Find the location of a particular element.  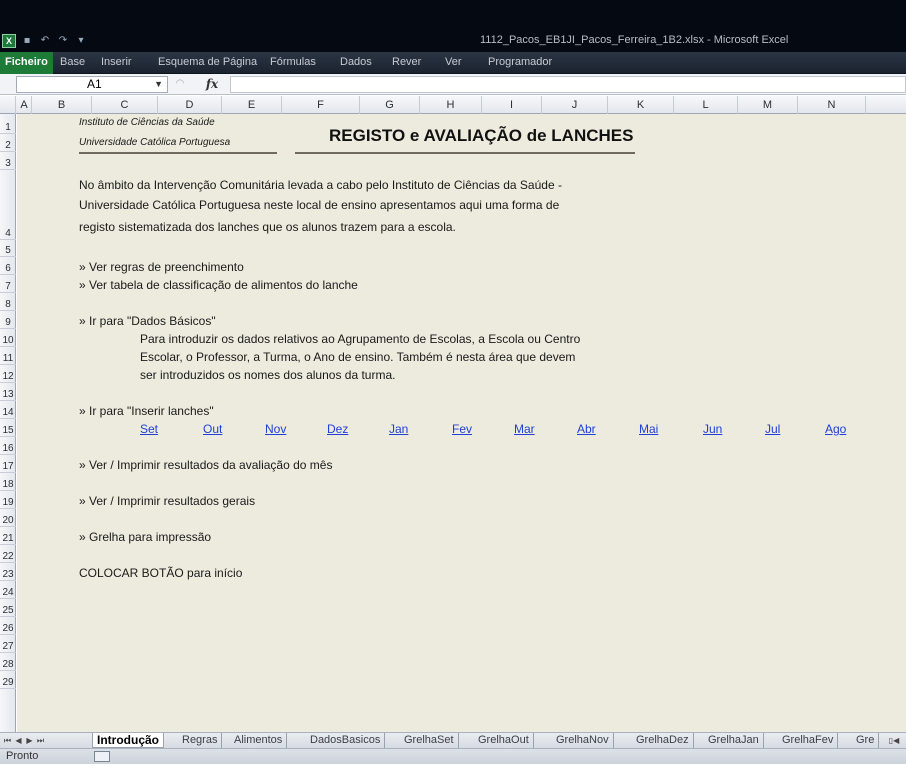

tab-file: Ficheiro is located at coordinates (26, 63).